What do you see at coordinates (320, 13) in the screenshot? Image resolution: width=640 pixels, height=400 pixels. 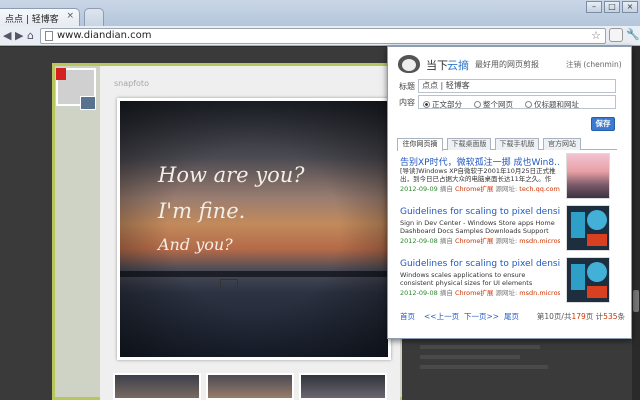 I see `browser-titlebar: 点点 | 轻博客 × – □ ×` at bounding box center [320, 13].